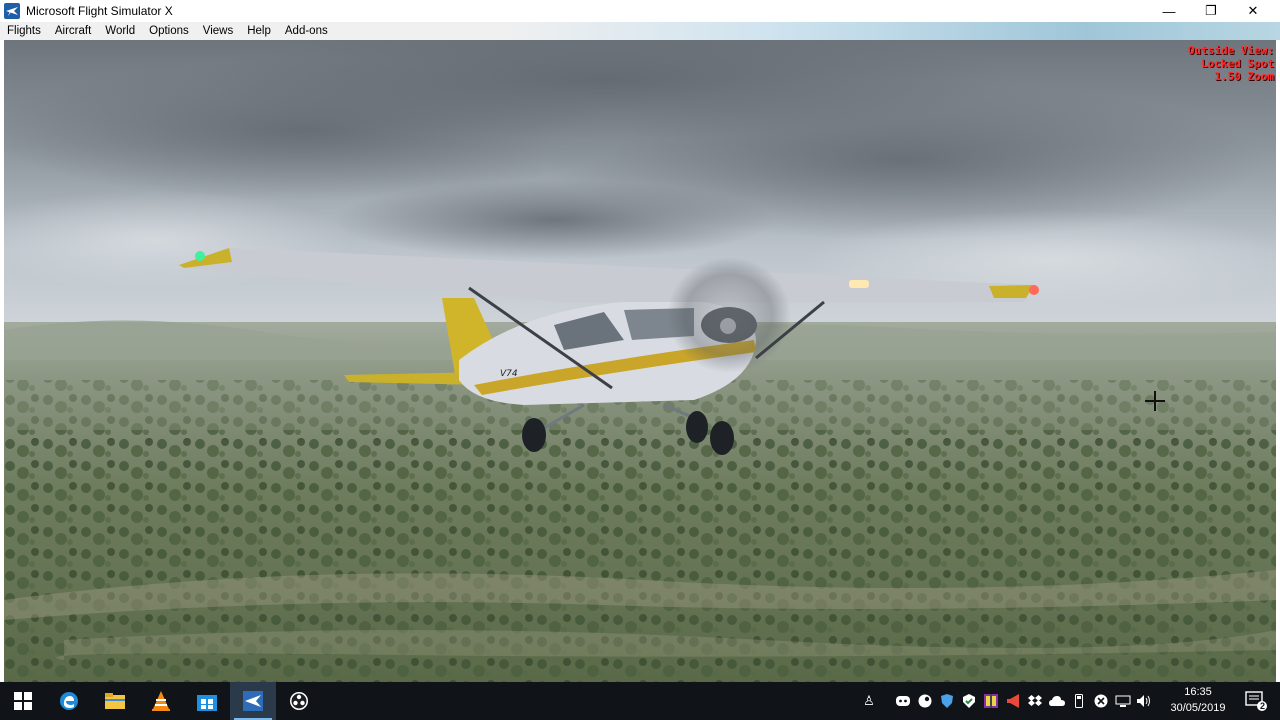 Image resolution: width=1280 pixels, height=720 pixels. What do you see at coordinates (869, 701) in the screenshot?
I see `people-icon: ♙` at bounding box center [869, 701].